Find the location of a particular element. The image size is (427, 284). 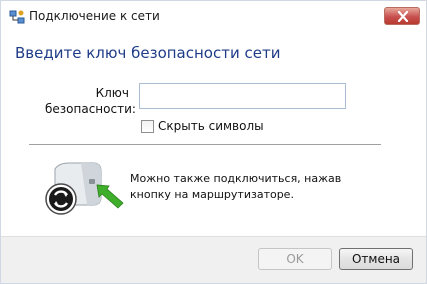

title-bar: Подключение к сети is located at coordinates (213, 16).